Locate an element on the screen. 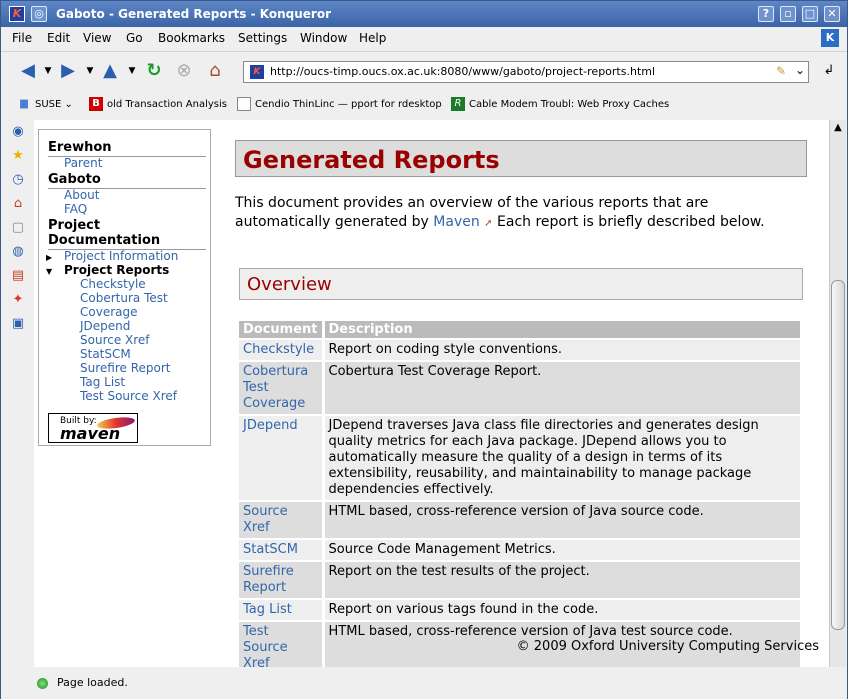 This screenshot has height=699, width=848. back-icon: ◀ is located at coordinates (28, 71).